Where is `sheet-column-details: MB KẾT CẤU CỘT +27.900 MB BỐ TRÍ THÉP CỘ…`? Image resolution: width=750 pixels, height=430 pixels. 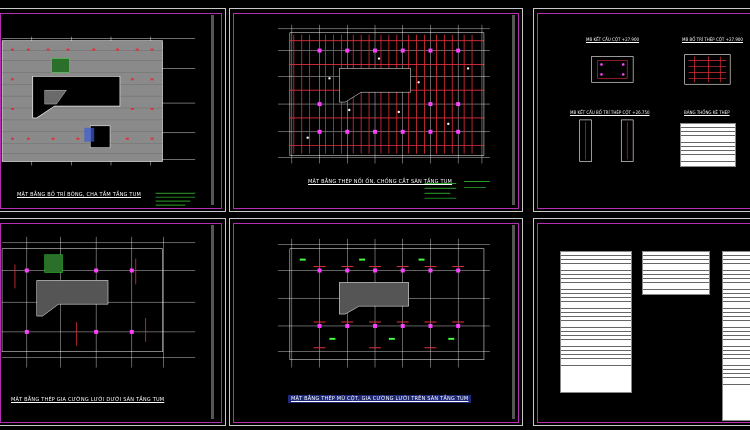
sheet-column-details: MB KẾT CẤU CỘT +27.900 MB BỐ TRÍ THÉP CỘ… is located at coordinates (641, 110).